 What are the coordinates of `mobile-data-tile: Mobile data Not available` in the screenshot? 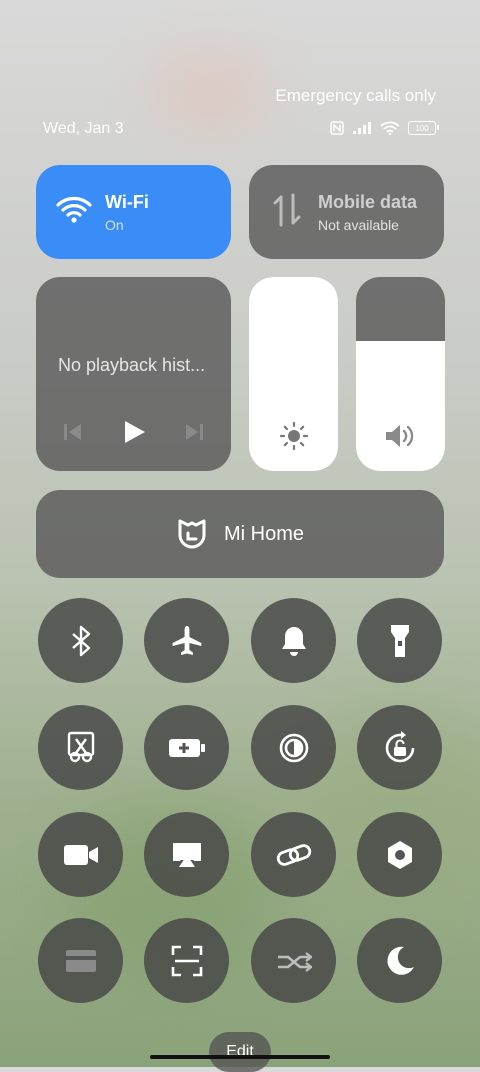 It's located at (346, 212).